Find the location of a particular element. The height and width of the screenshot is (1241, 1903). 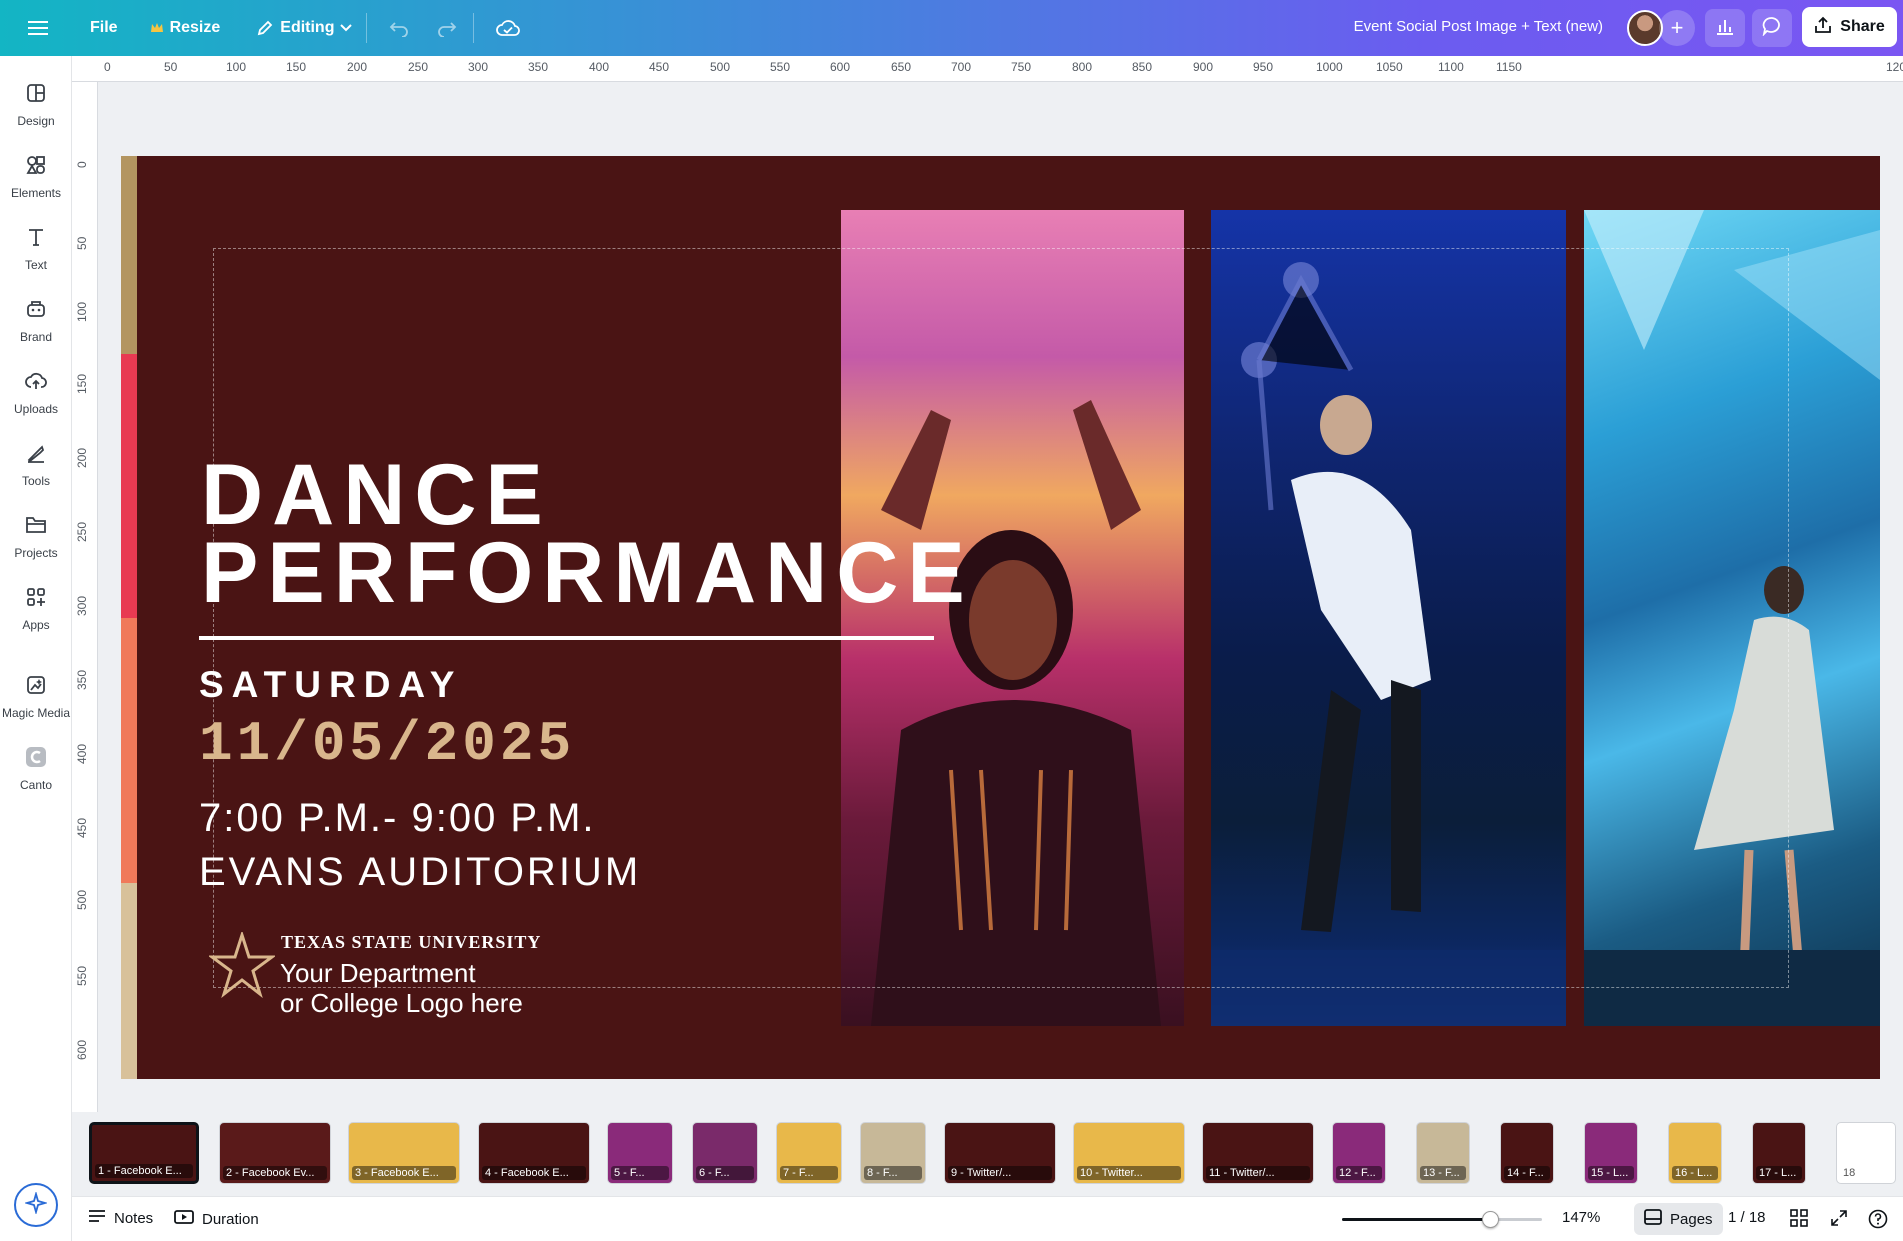

hamburger-icon is located at coordinates (38, 28).